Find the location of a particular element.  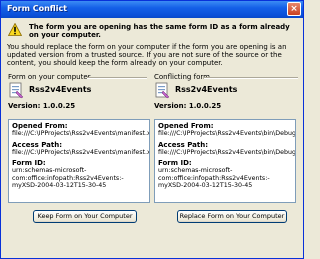

right-form-version: Version: 1.0.0.25 is located at coordinates (188, 106).